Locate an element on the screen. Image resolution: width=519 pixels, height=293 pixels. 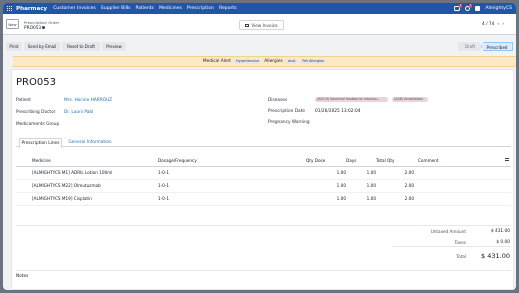
col-days: Days is located at coordinates (361, 161).